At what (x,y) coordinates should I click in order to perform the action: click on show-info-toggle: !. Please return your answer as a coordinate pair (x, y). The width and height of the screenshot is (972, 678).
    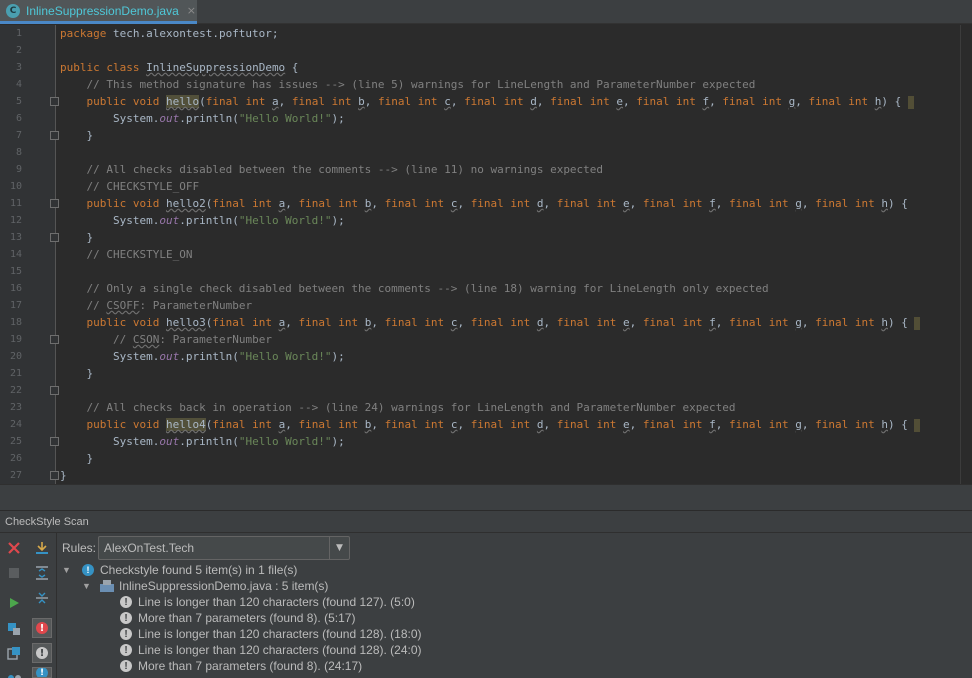
    Looking at the image, I should click on (42, 672).